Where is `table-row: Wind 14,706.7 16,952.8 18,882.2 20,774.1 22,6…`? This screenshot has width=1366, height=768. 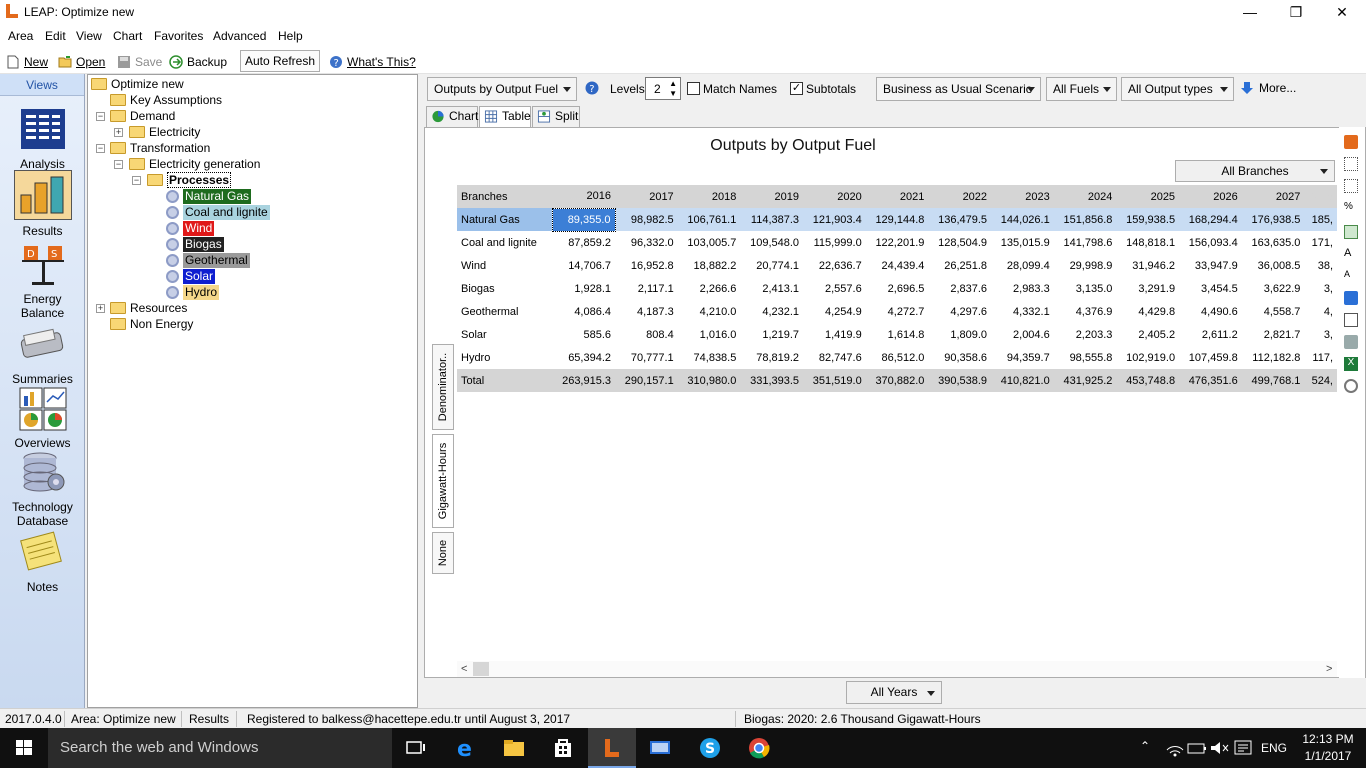 table-row: Wind 14,706.7 16,952.8 18,882.2 20,774.1 22,6… is located at coordinates (897, 265).